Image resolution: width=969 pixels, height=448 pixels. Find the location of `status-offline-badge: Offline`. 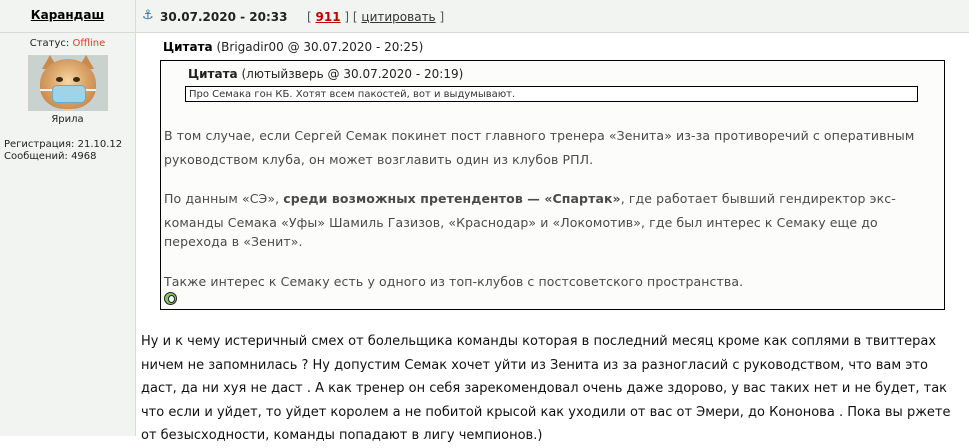

status-offline-badge: Offline is located at coordinates (89, 43).